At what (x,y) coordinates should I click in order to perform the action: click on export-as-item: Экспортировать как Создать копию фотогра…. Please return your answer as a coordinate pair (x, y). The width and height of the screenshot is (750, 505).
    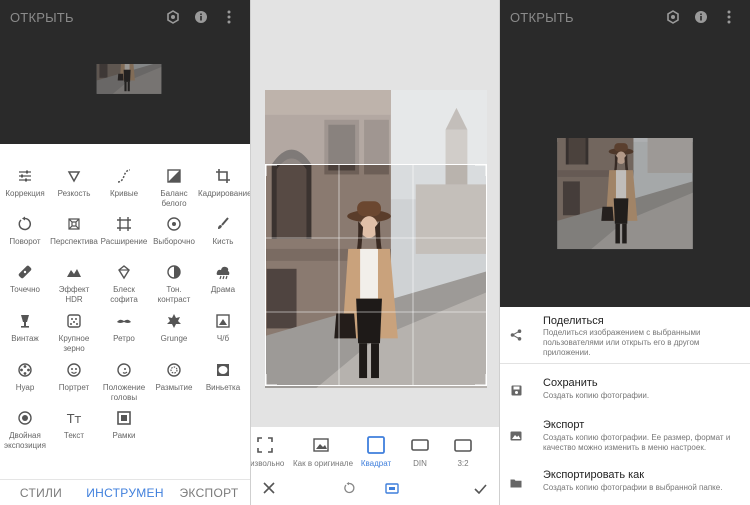
    Looking at the image, I should click on (625, 486).